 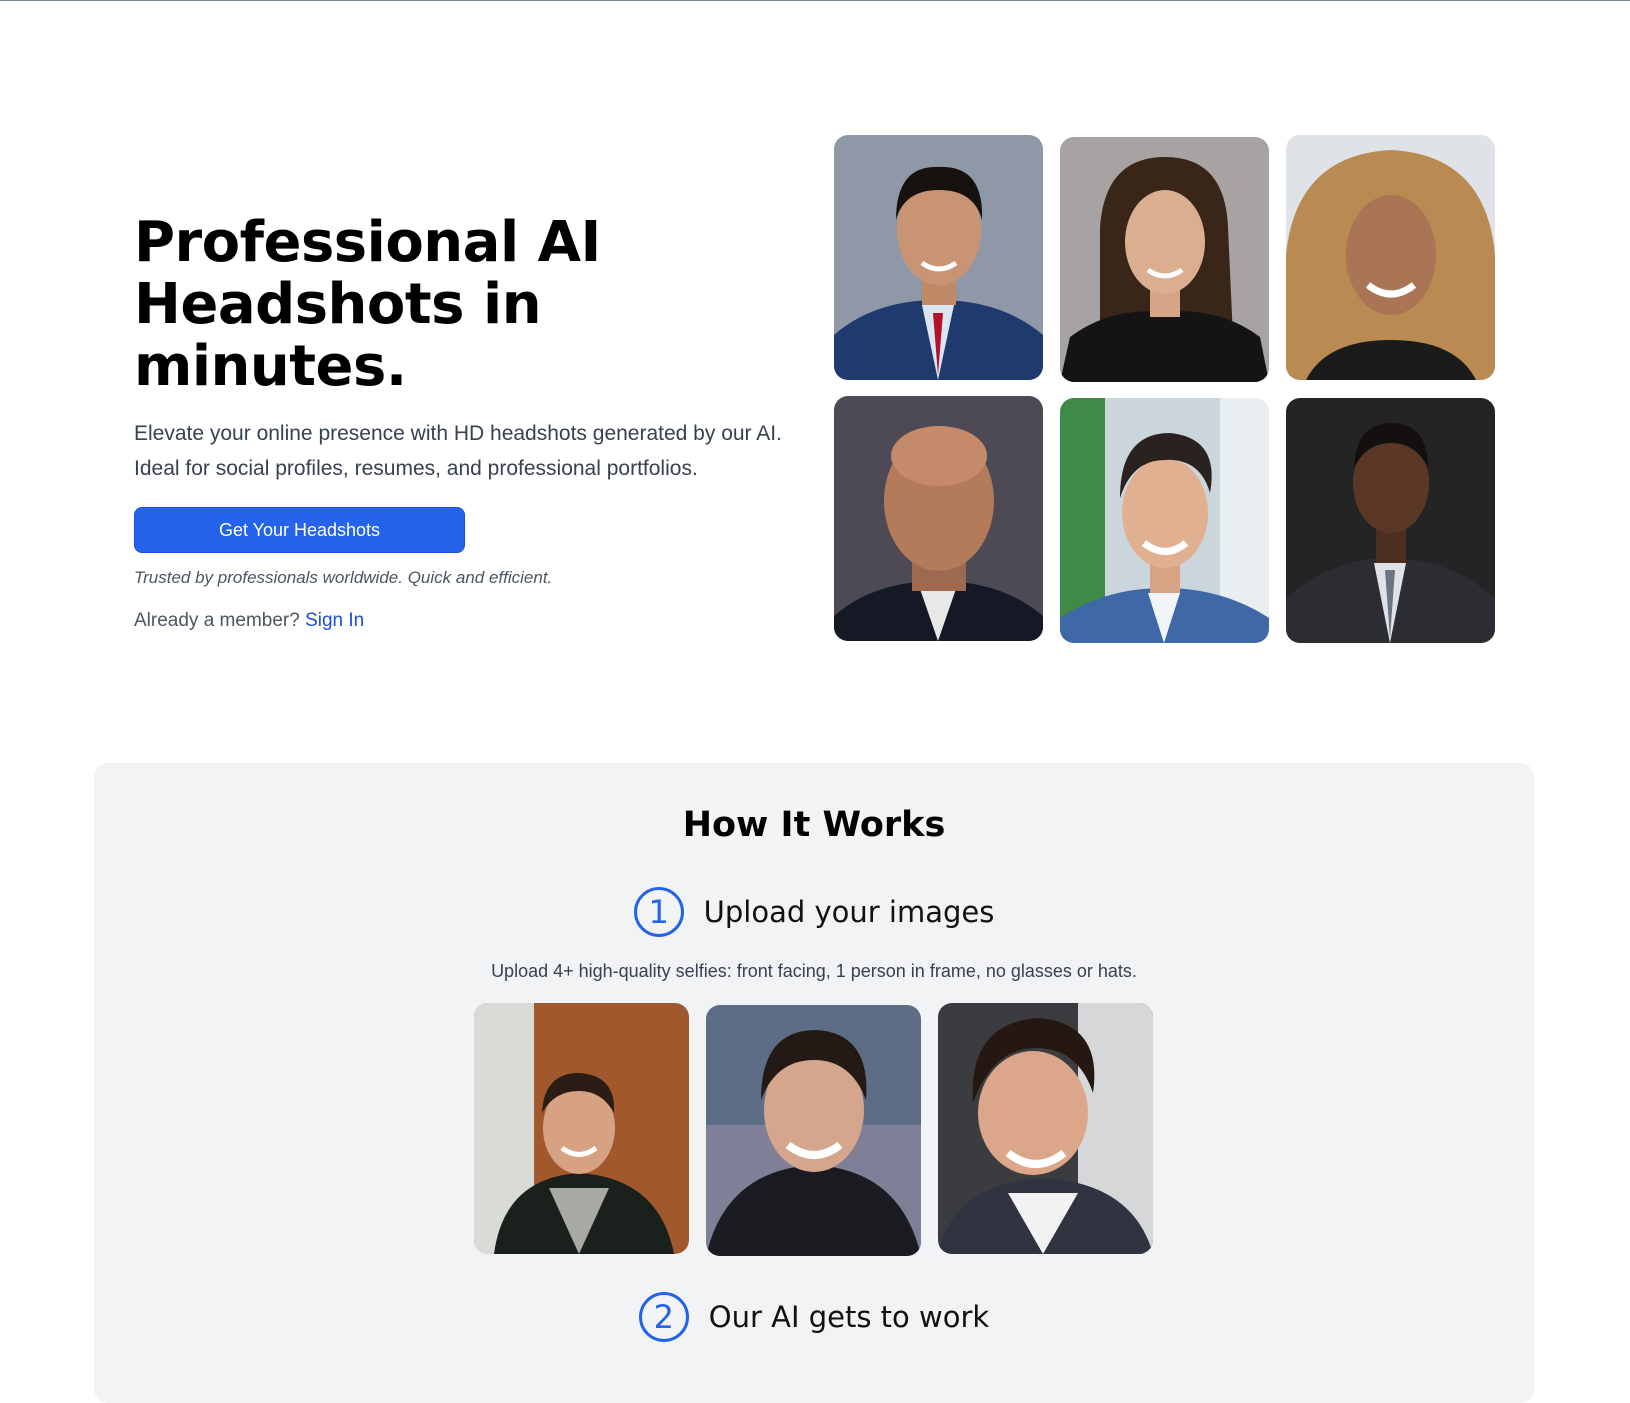 I want to click on get-headshots-button: Get Your Headshots, so click(x=299, y=530).